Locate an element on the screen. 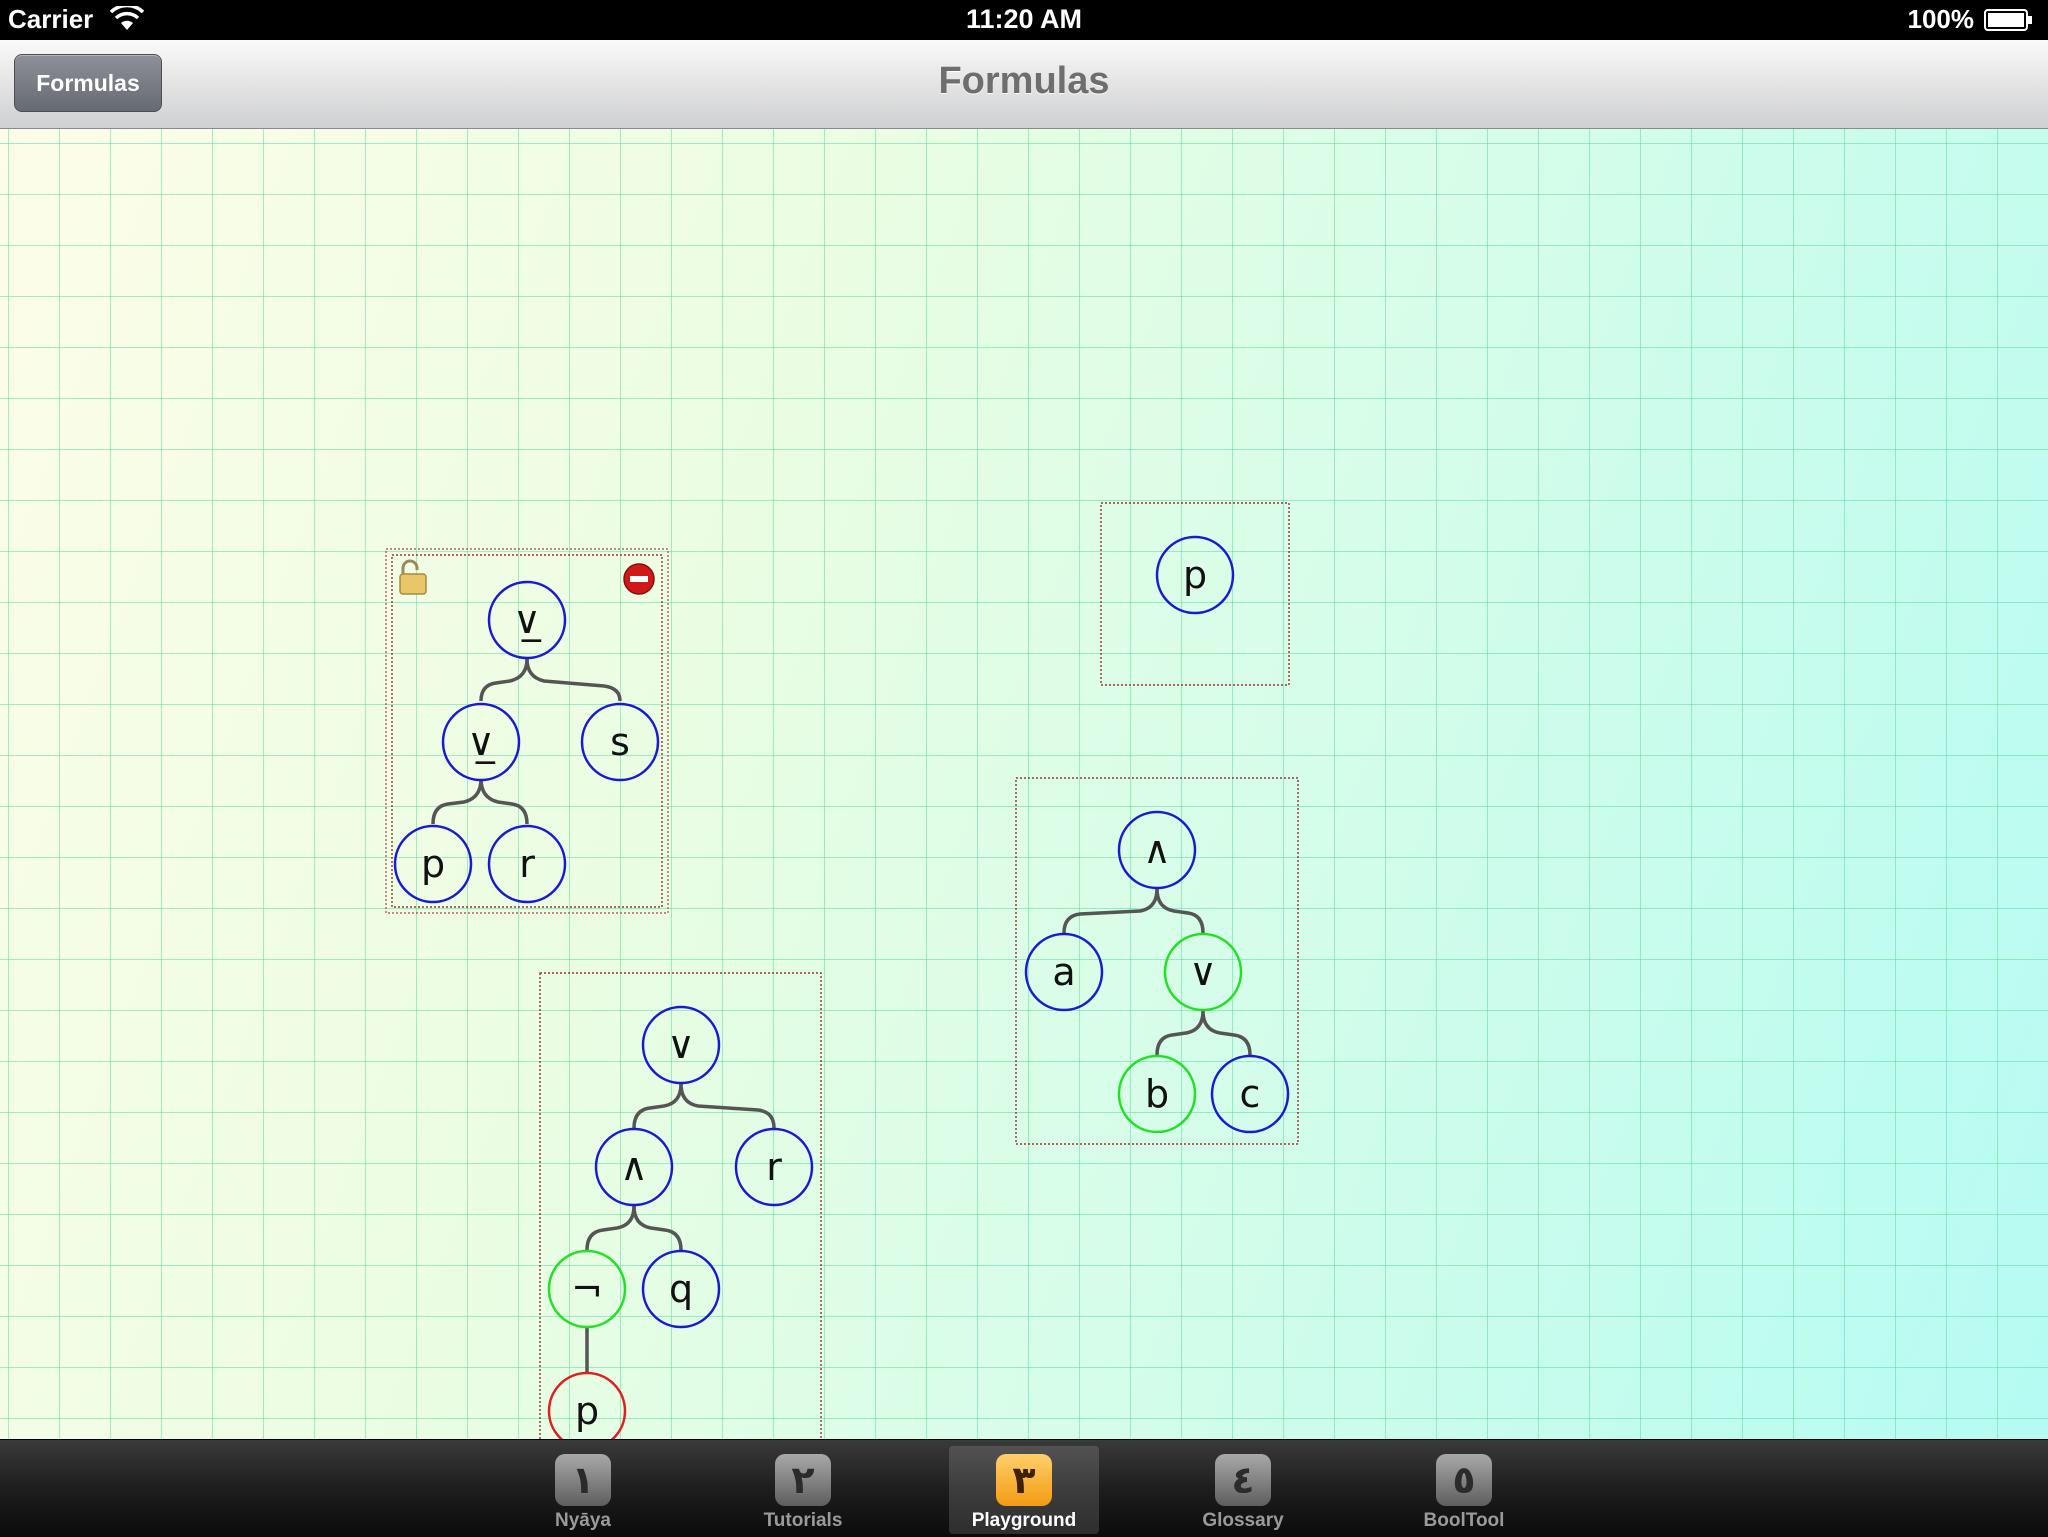 This screenshot has height=1537, width=2048. battery-icon is located at coordinates (2008, 20).